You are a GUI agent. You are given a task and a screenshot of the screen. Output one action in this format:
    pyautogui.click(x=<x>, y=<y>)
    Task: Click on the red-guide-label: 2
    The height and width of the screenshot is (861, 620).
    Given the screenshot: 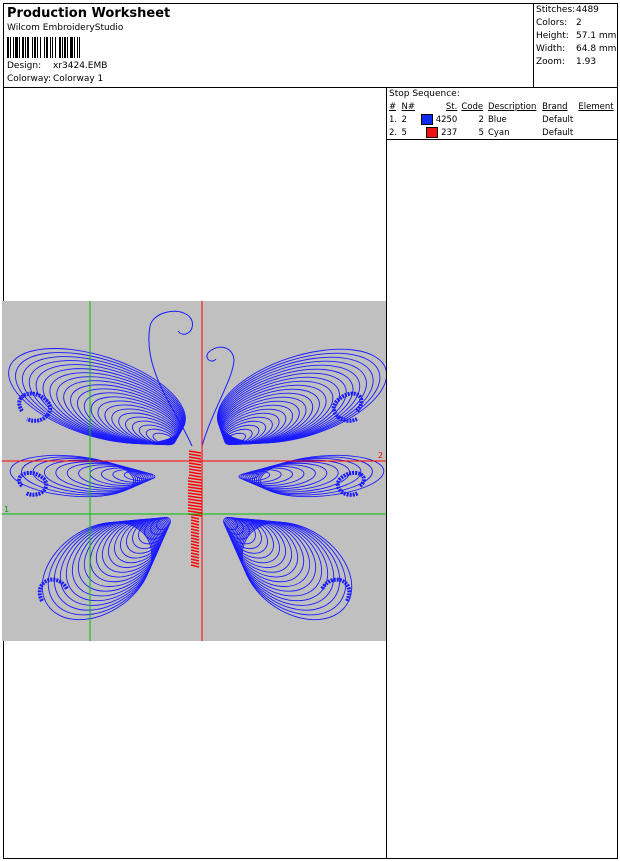 What is the action you would take?
    pyautogui.click(x=380, y=455)
    